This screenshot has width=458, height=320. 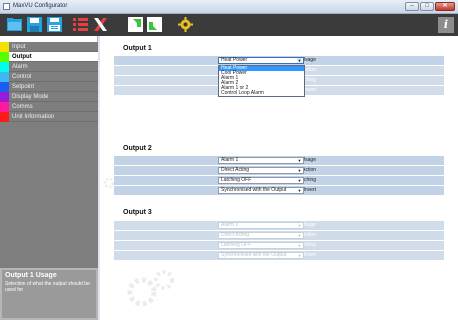 What do you see at coordinates (137, 148) in the screenshot?
I see `output-2-title: Output 2` at bounding box center [137, 148].